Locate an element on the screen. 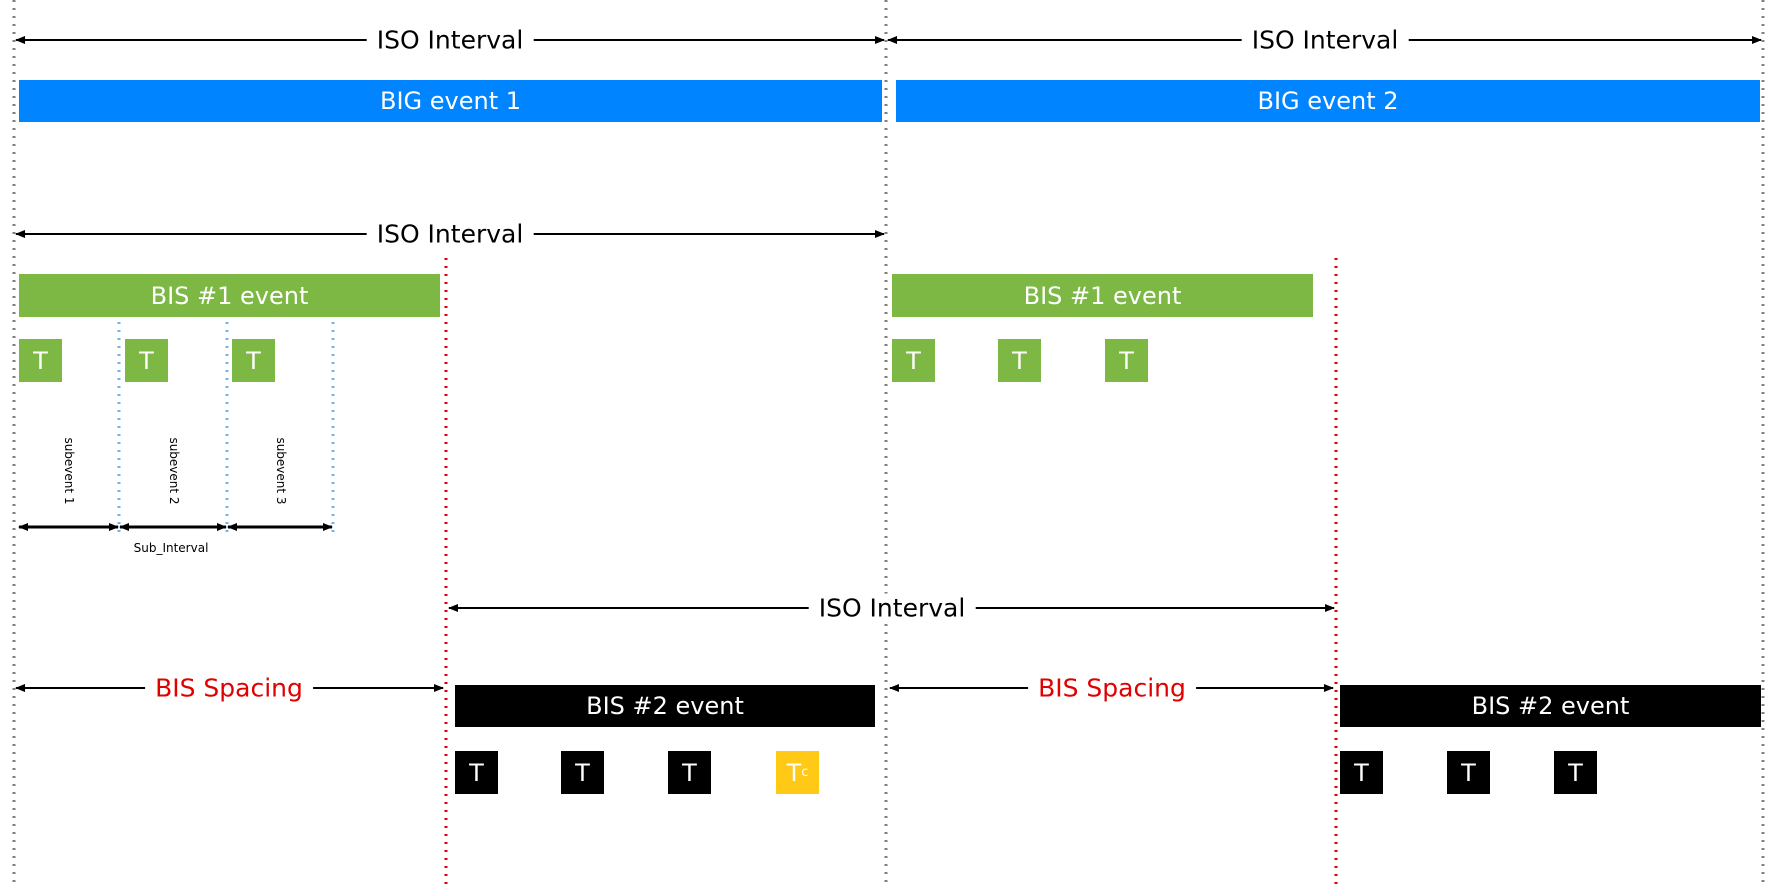  control-packet: Tc is located at coordinates (797, 772).